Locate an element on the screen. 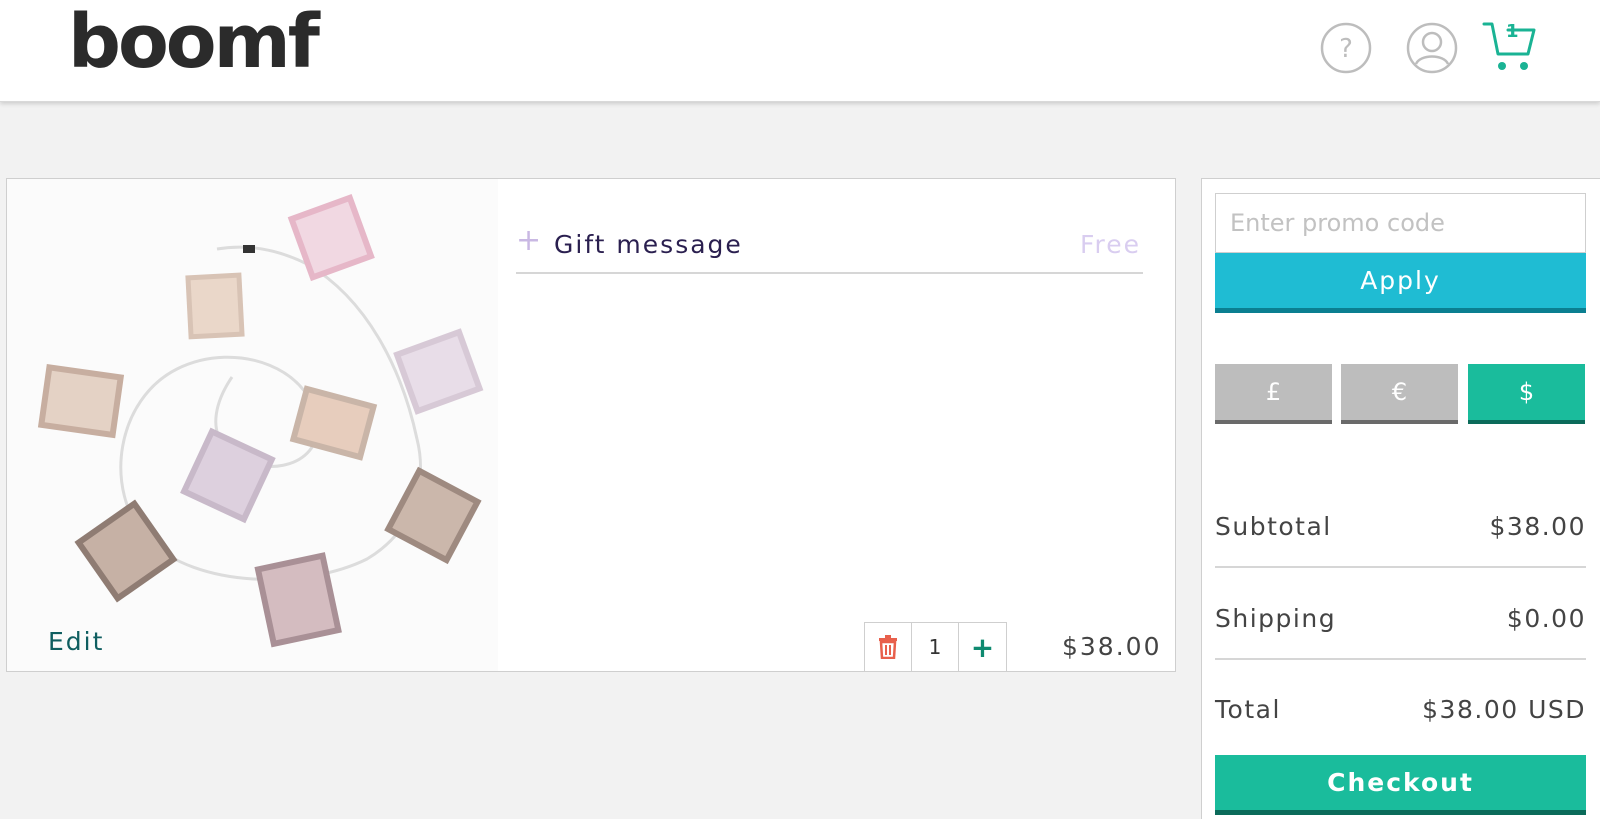 The width and height of the screenshot is (1600, 819). shipping-label: Shipping is located at coordinates (1276, 618).